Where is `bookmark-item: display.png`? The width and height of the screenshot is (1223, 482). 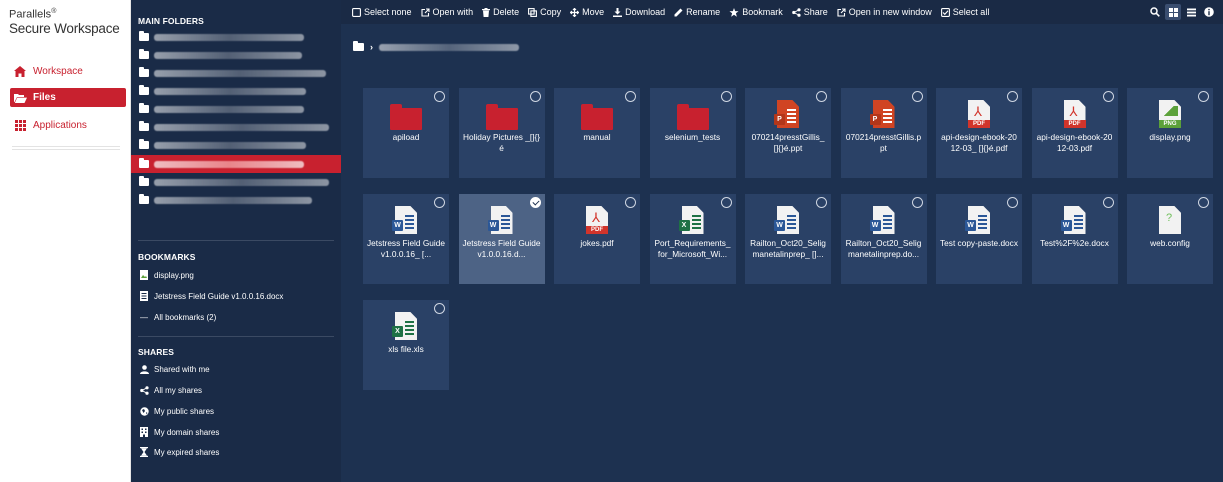 bookmark-item: display.png is located at coordinates (166, 275).